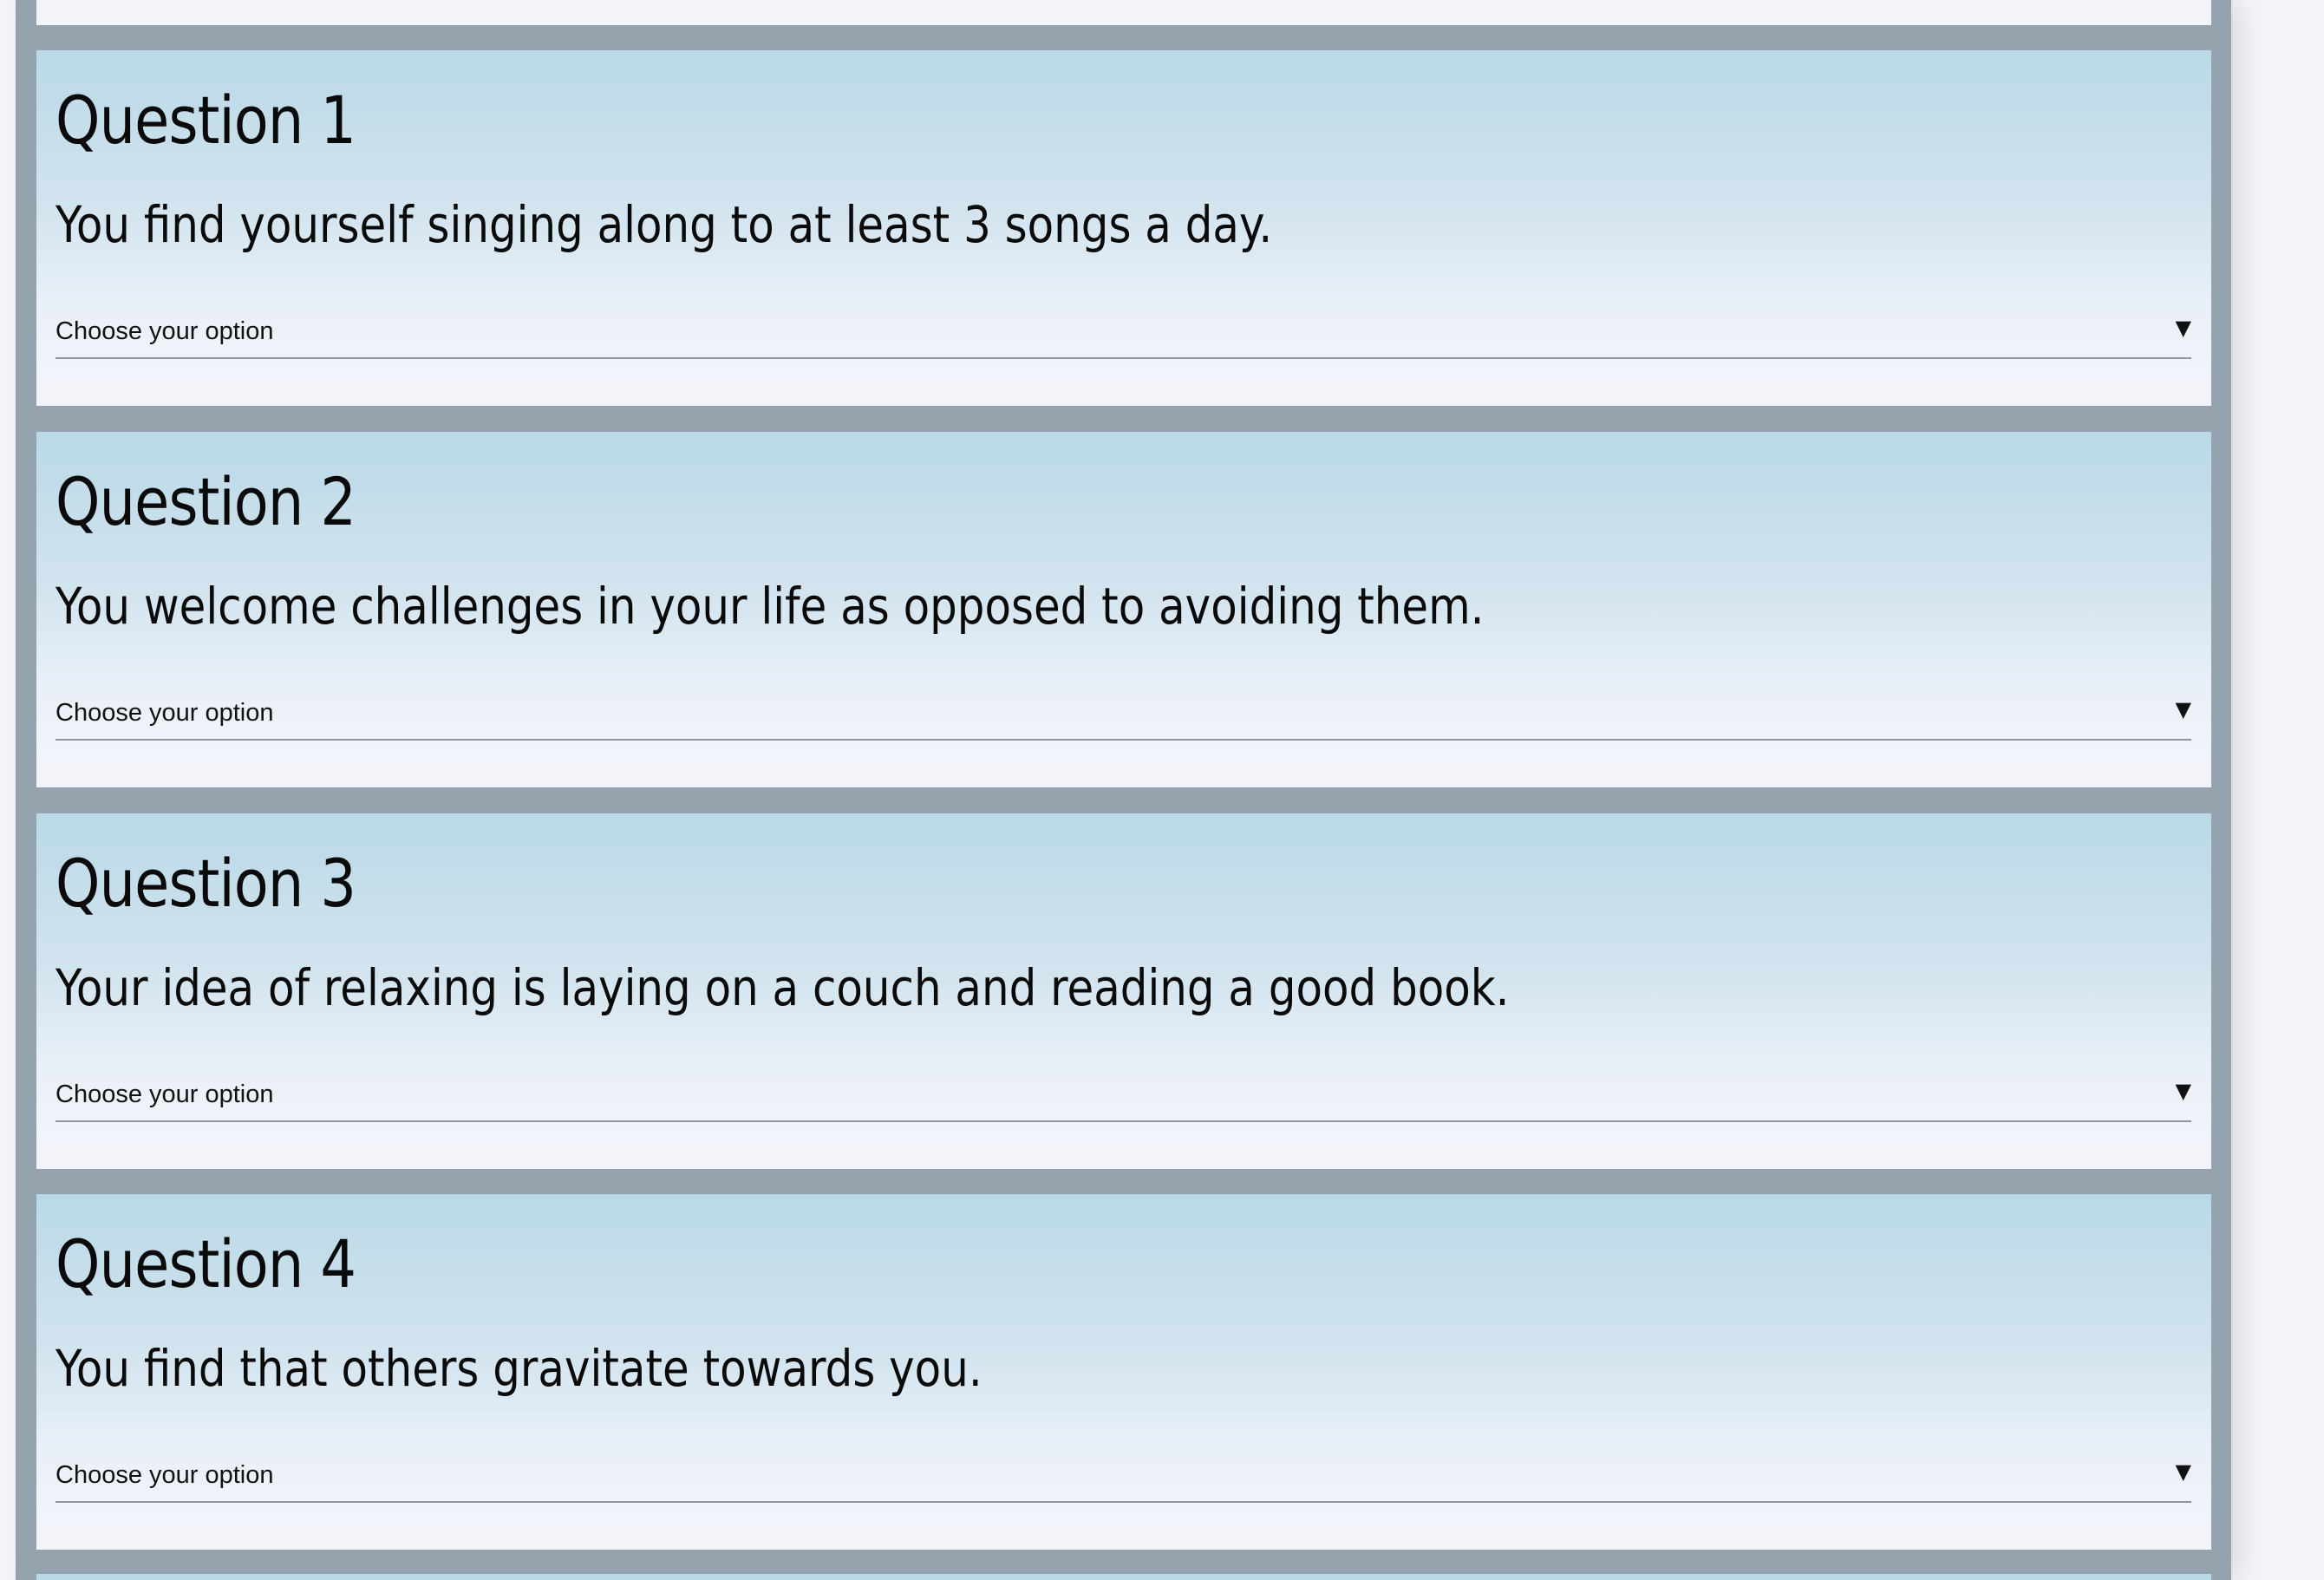  What do you see at coordinates (1123, 1577) in the screenshot?
I see `next-card-partial` at bounding box center [1123, 1577].